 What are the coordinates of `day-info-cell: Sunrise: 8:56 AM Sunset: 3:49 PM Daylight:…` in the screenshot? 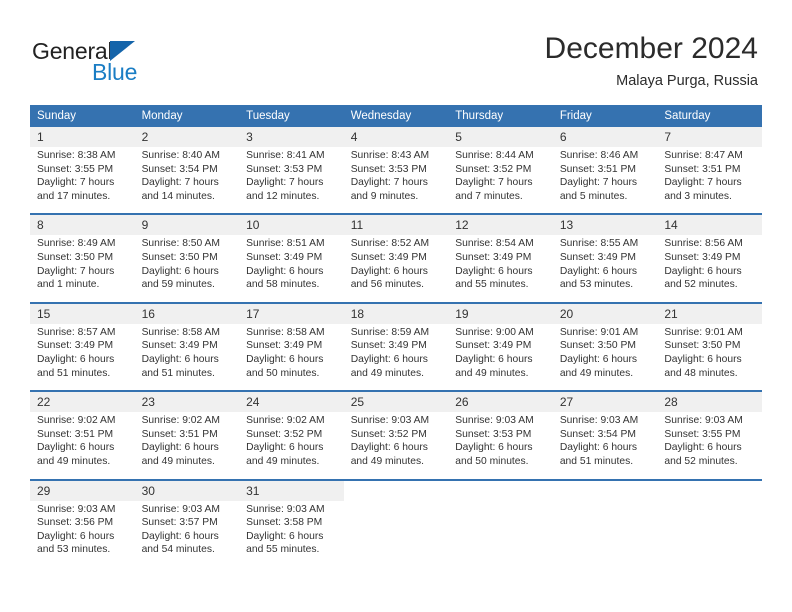 It's located at (709, 269).